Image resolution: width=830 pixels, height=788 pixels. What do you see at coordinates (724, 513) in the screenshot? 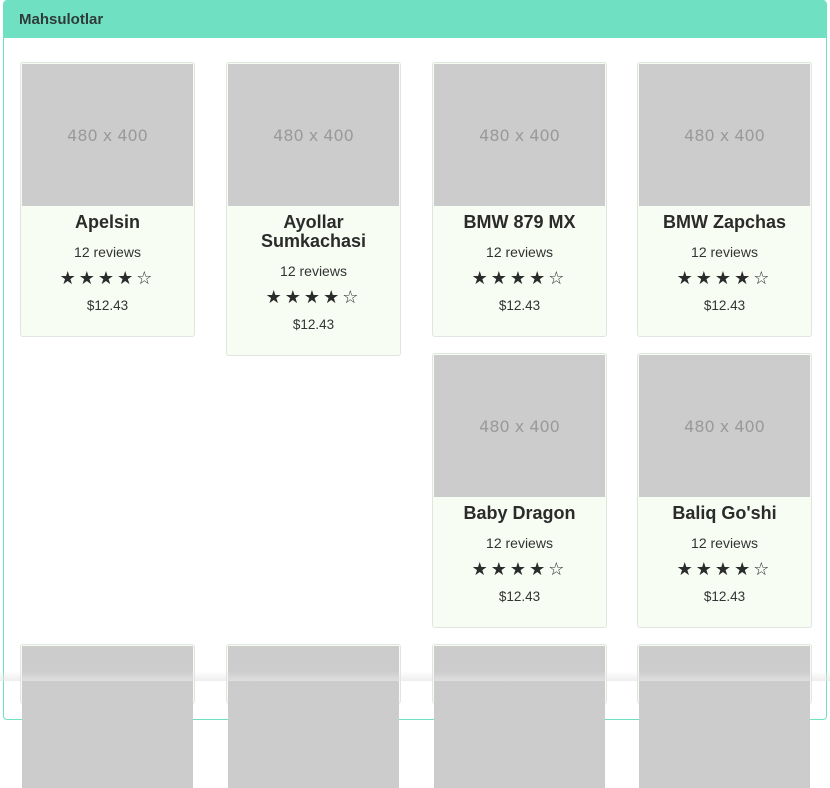
I see `product-name: Baliq Go'shi` at bounding box center [724, 513].